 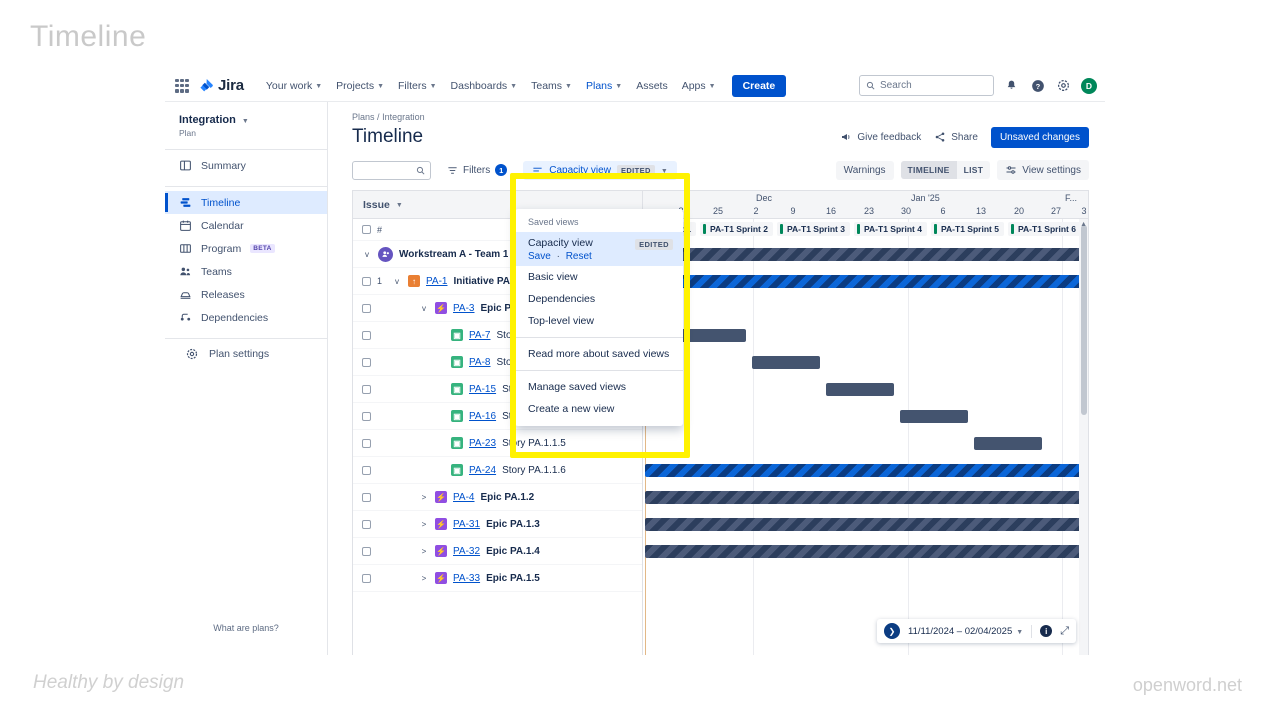 What do you see at coordinates (965, 631) in the screenshot?
I see `date-range-selector: 11/11/2024 – 02/04/2025 ▼` at bounding box center [965, 631].